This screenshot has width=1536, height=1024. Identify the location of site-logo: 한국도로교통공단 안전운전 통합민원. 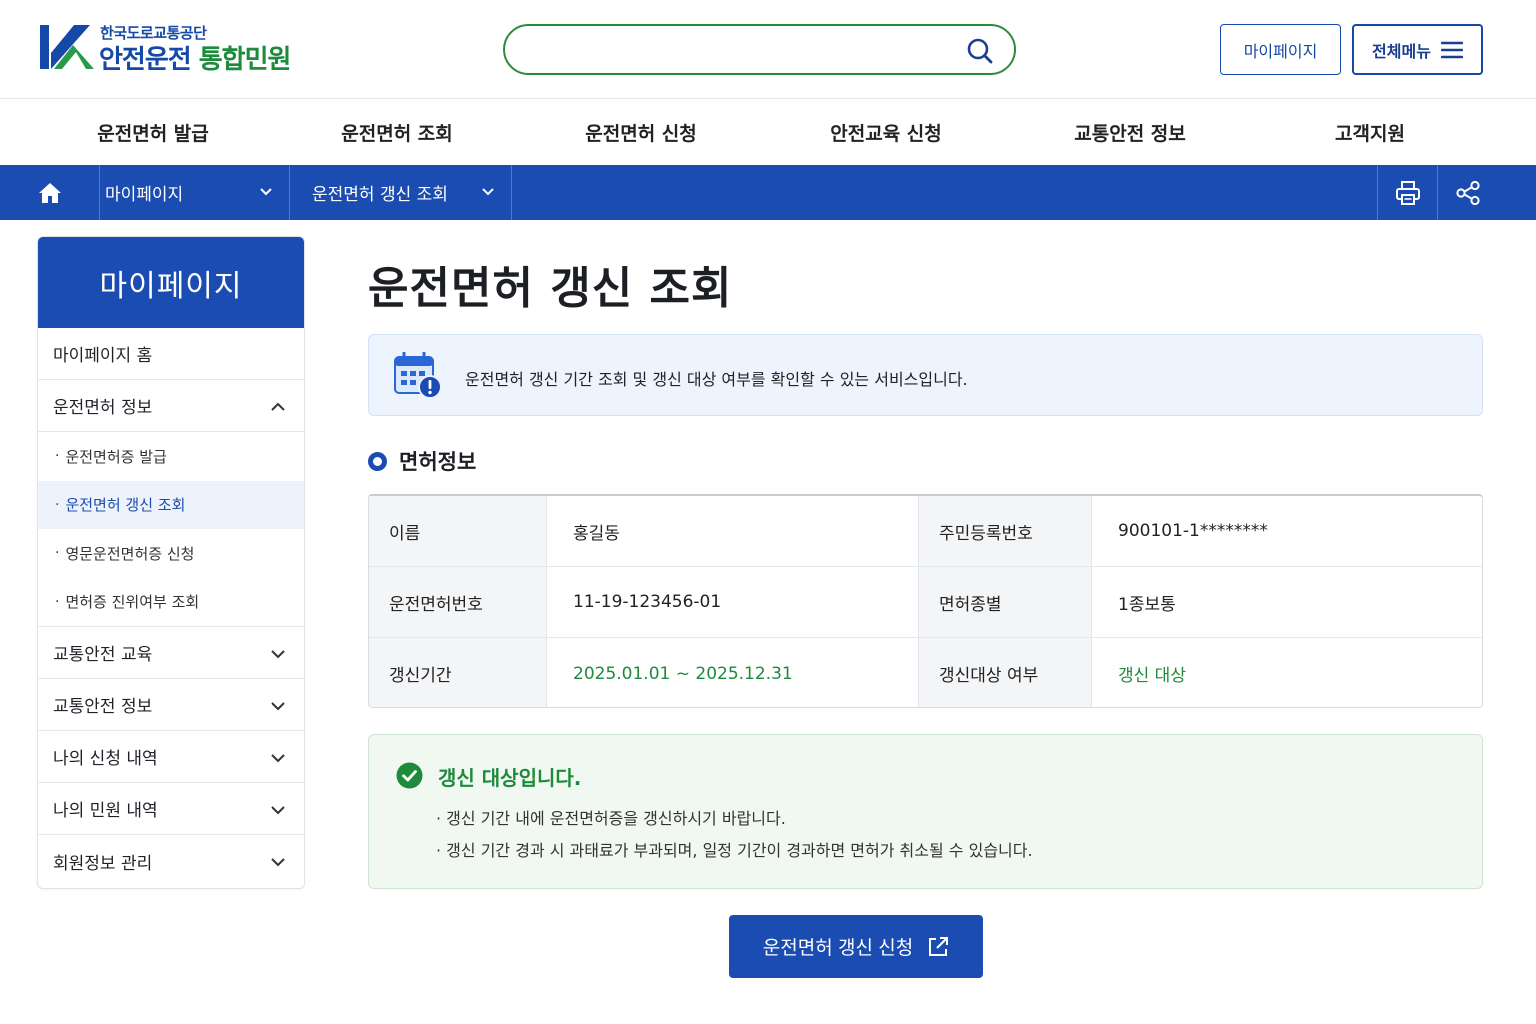
(190, 49).